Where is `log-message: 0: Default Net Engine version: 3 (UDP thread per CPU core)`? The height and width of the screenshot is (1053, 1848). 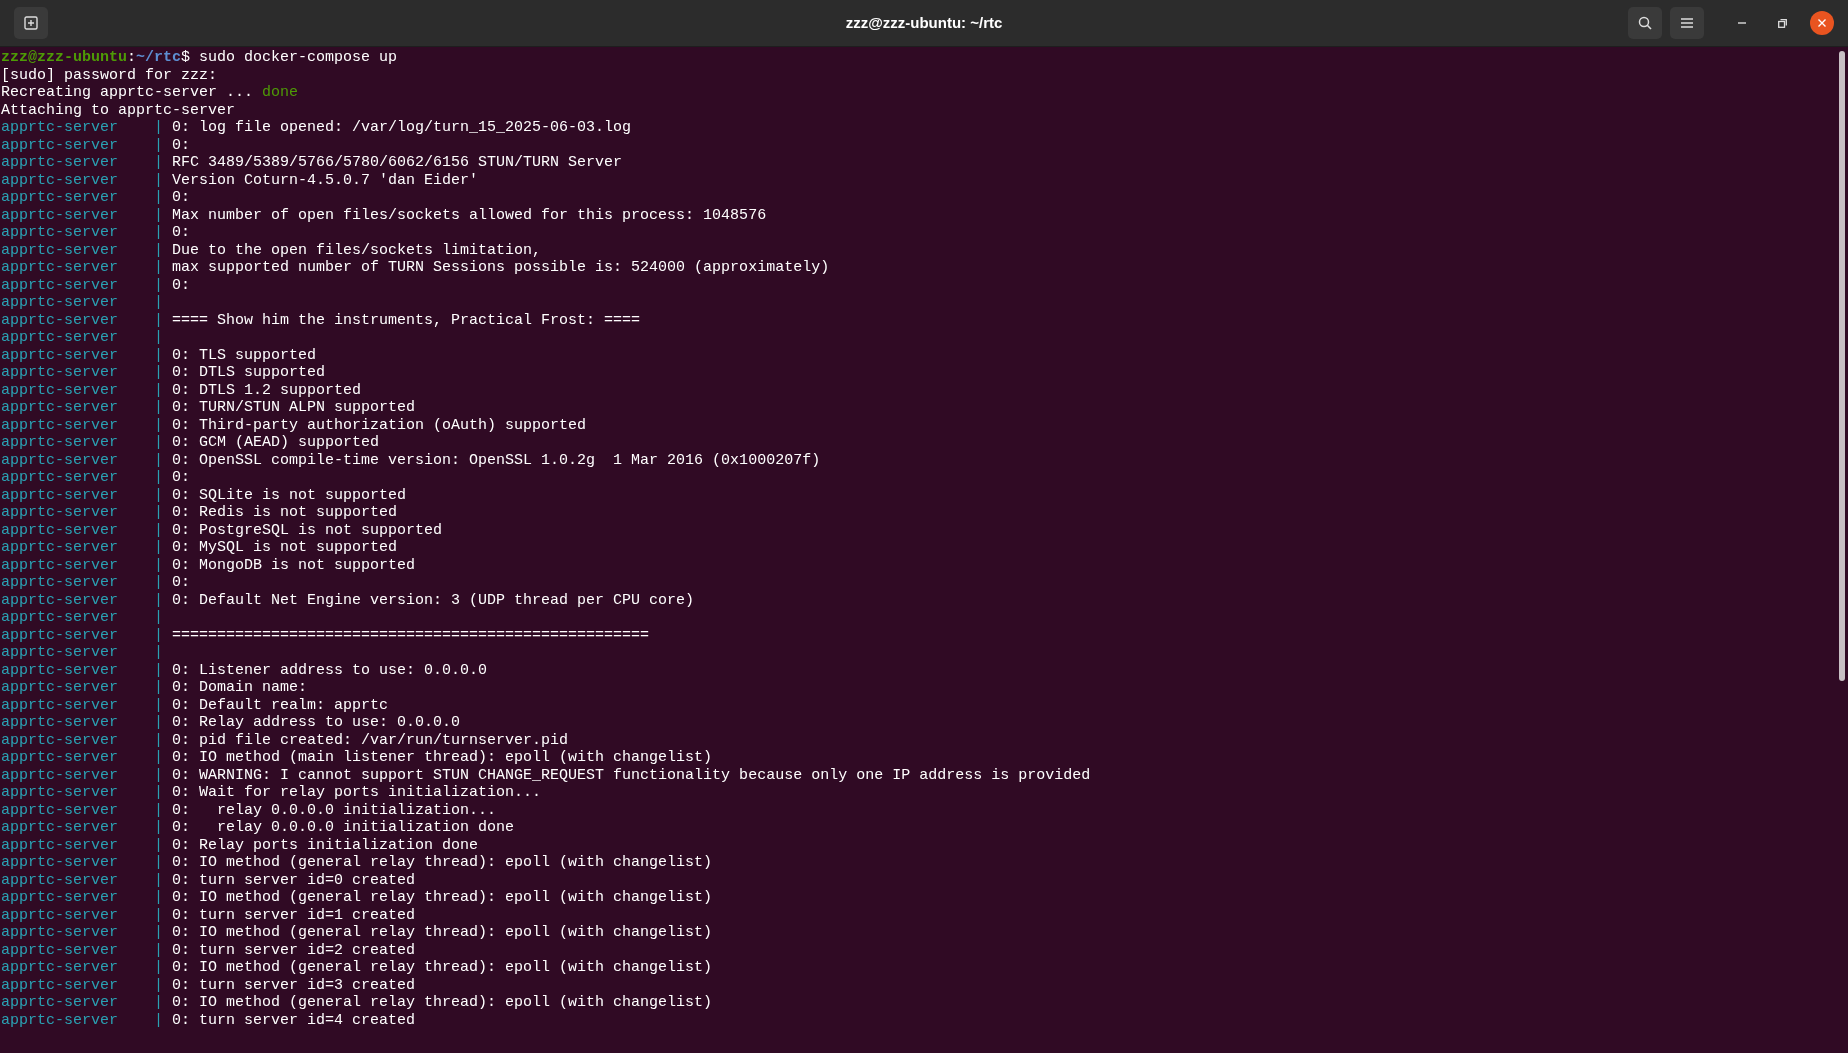 log-message: 0: Default Net Engine version: 3 (UDP thread per CPU core) is located at coordinates (433, 600).